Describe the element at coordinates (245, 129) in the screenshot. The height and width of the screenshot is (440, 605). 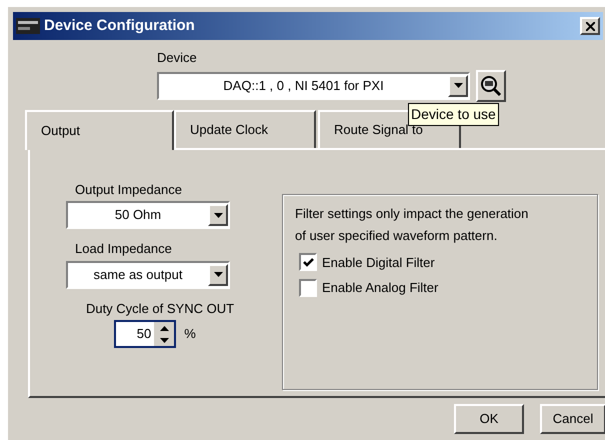
I see `tab: Update Clock` at that location.